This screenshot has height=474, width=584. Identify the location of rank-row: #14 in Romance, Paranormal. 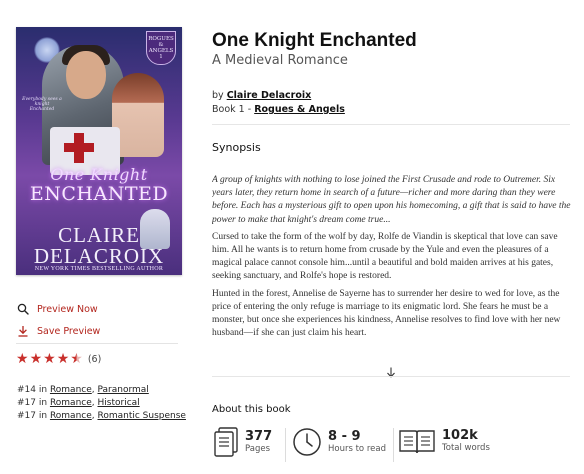
(83, 390).